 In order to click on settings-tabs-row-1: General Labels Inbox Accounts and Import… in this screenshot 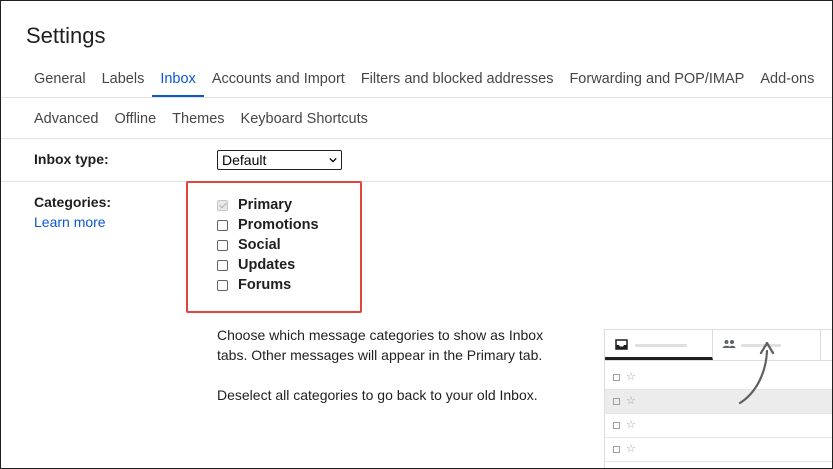, I will do `click(424, 84)`.